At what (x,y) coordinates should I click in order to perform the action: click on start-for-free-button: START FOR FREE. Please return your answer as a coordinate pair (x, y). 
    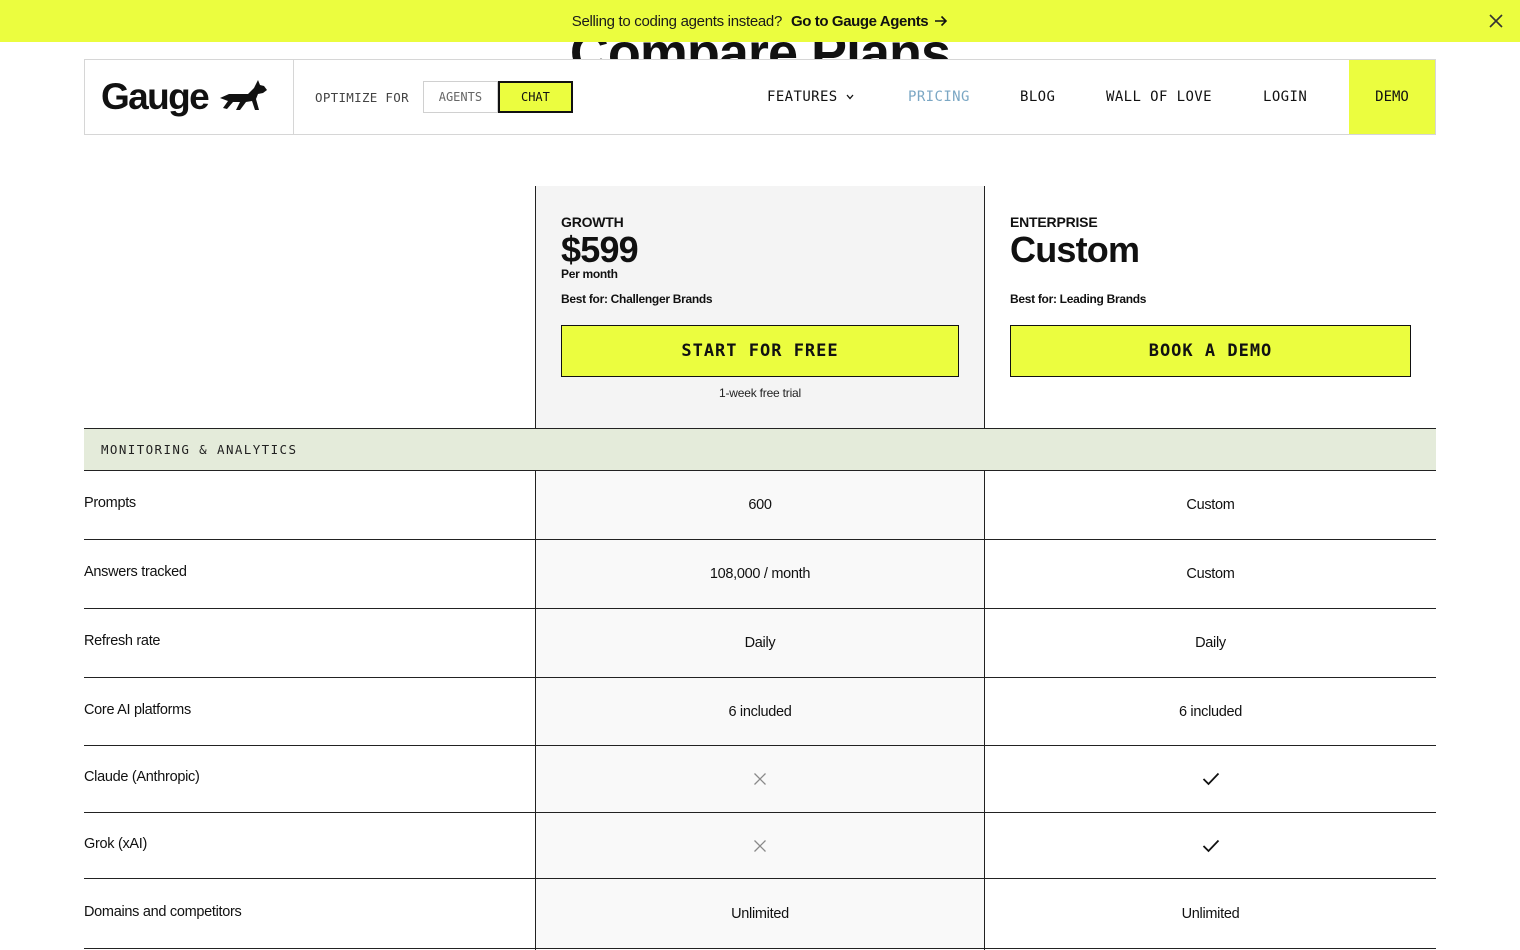
    Looking at the image, I should click on (760, 351).